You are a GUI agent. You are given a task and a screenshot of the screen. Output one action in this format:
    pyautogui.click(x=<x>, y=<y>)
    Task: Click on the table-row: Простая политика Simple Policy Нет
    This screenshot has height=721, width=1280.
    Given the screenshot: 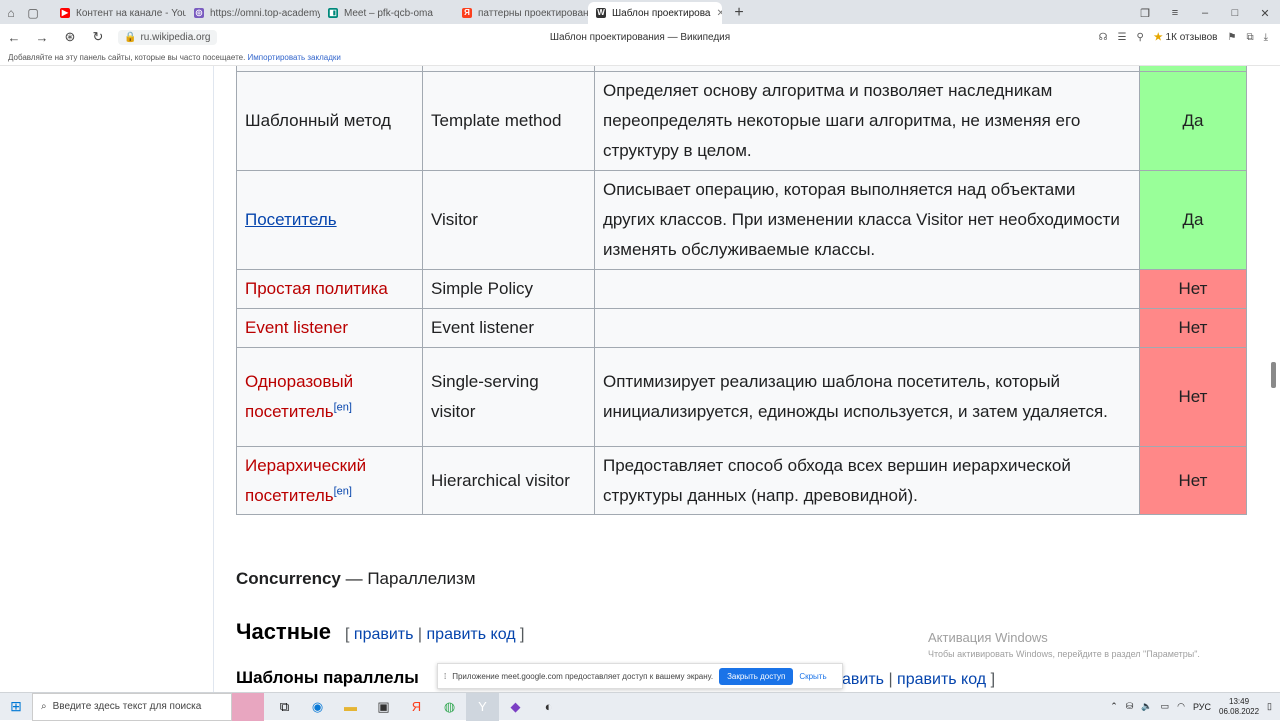 What is the action you would take?
    pyautogui.click(x=741, y=289)
    